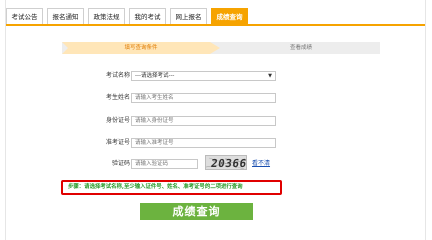 The height and width of the screenshot is (240, 432). I want to click on captcha-label: 验证码, so click(120, 163).